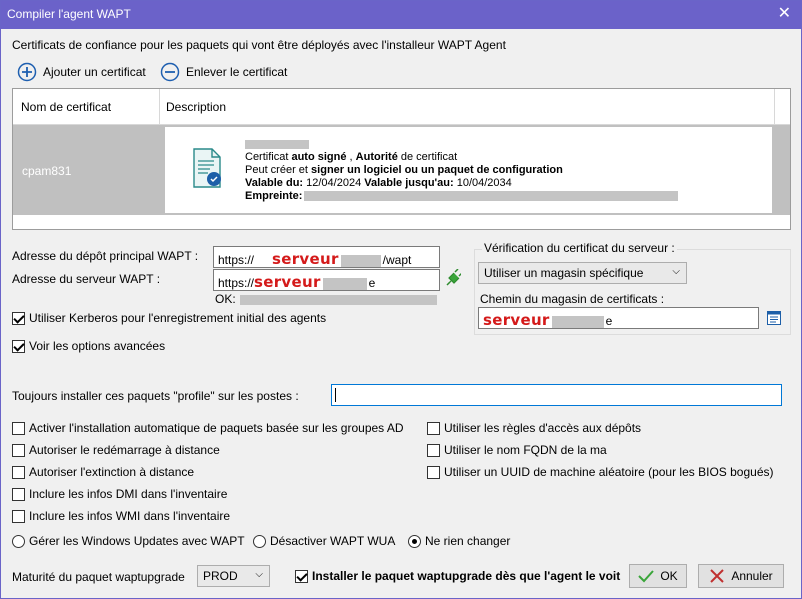 The image size is (802, 599). What do you see at coordinates (326, 280) in the screenshot?
I see `server-url-input: https://serveur e` at bounding box center [326, 280].